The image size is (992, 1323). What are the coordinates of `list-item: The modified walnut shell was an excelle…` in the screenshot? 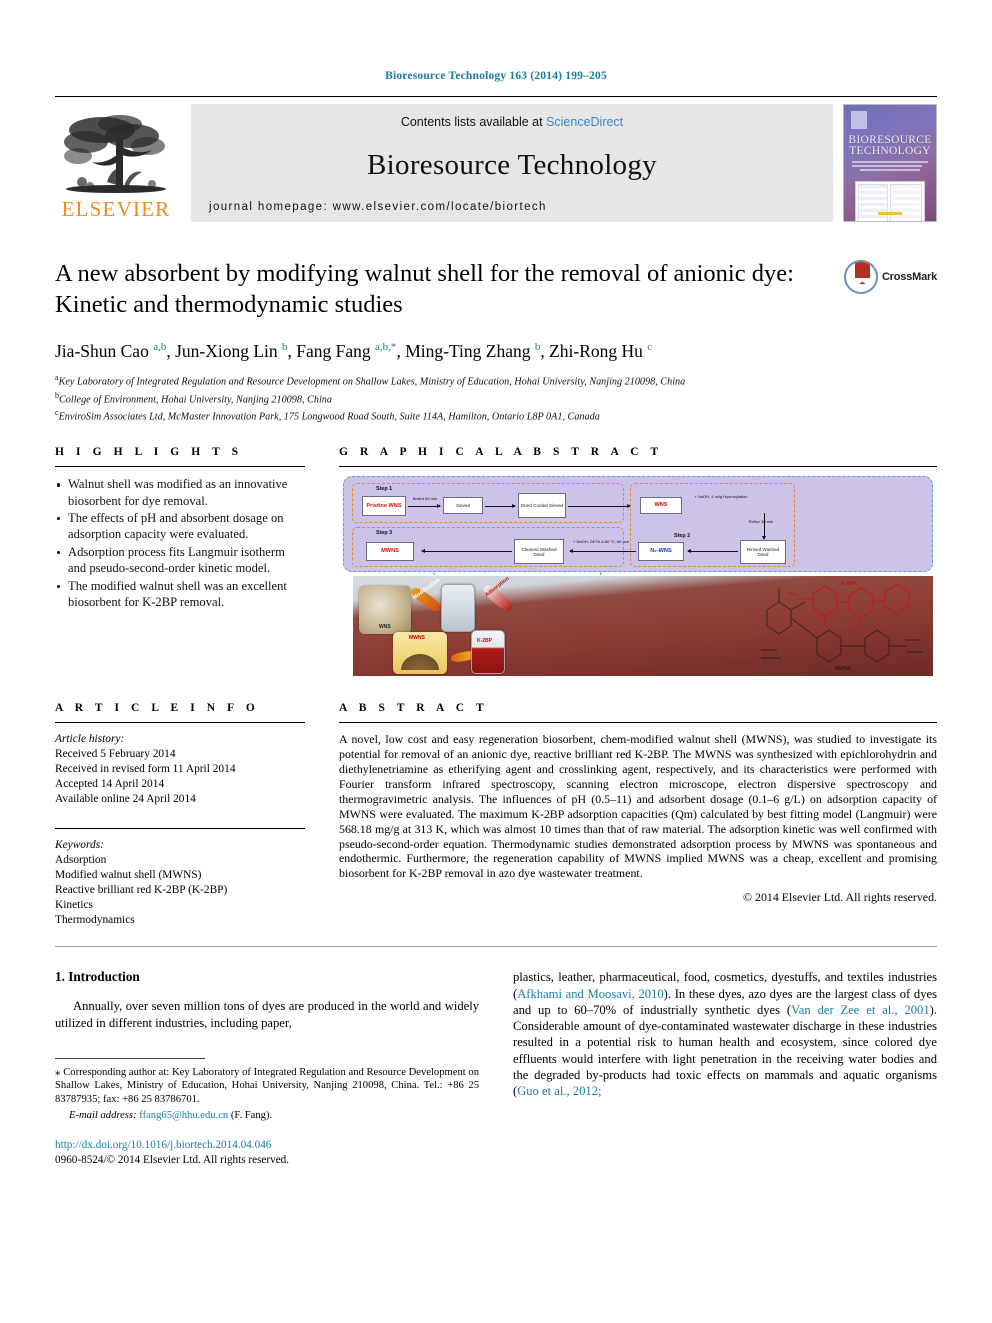 It's located at (180, 594).